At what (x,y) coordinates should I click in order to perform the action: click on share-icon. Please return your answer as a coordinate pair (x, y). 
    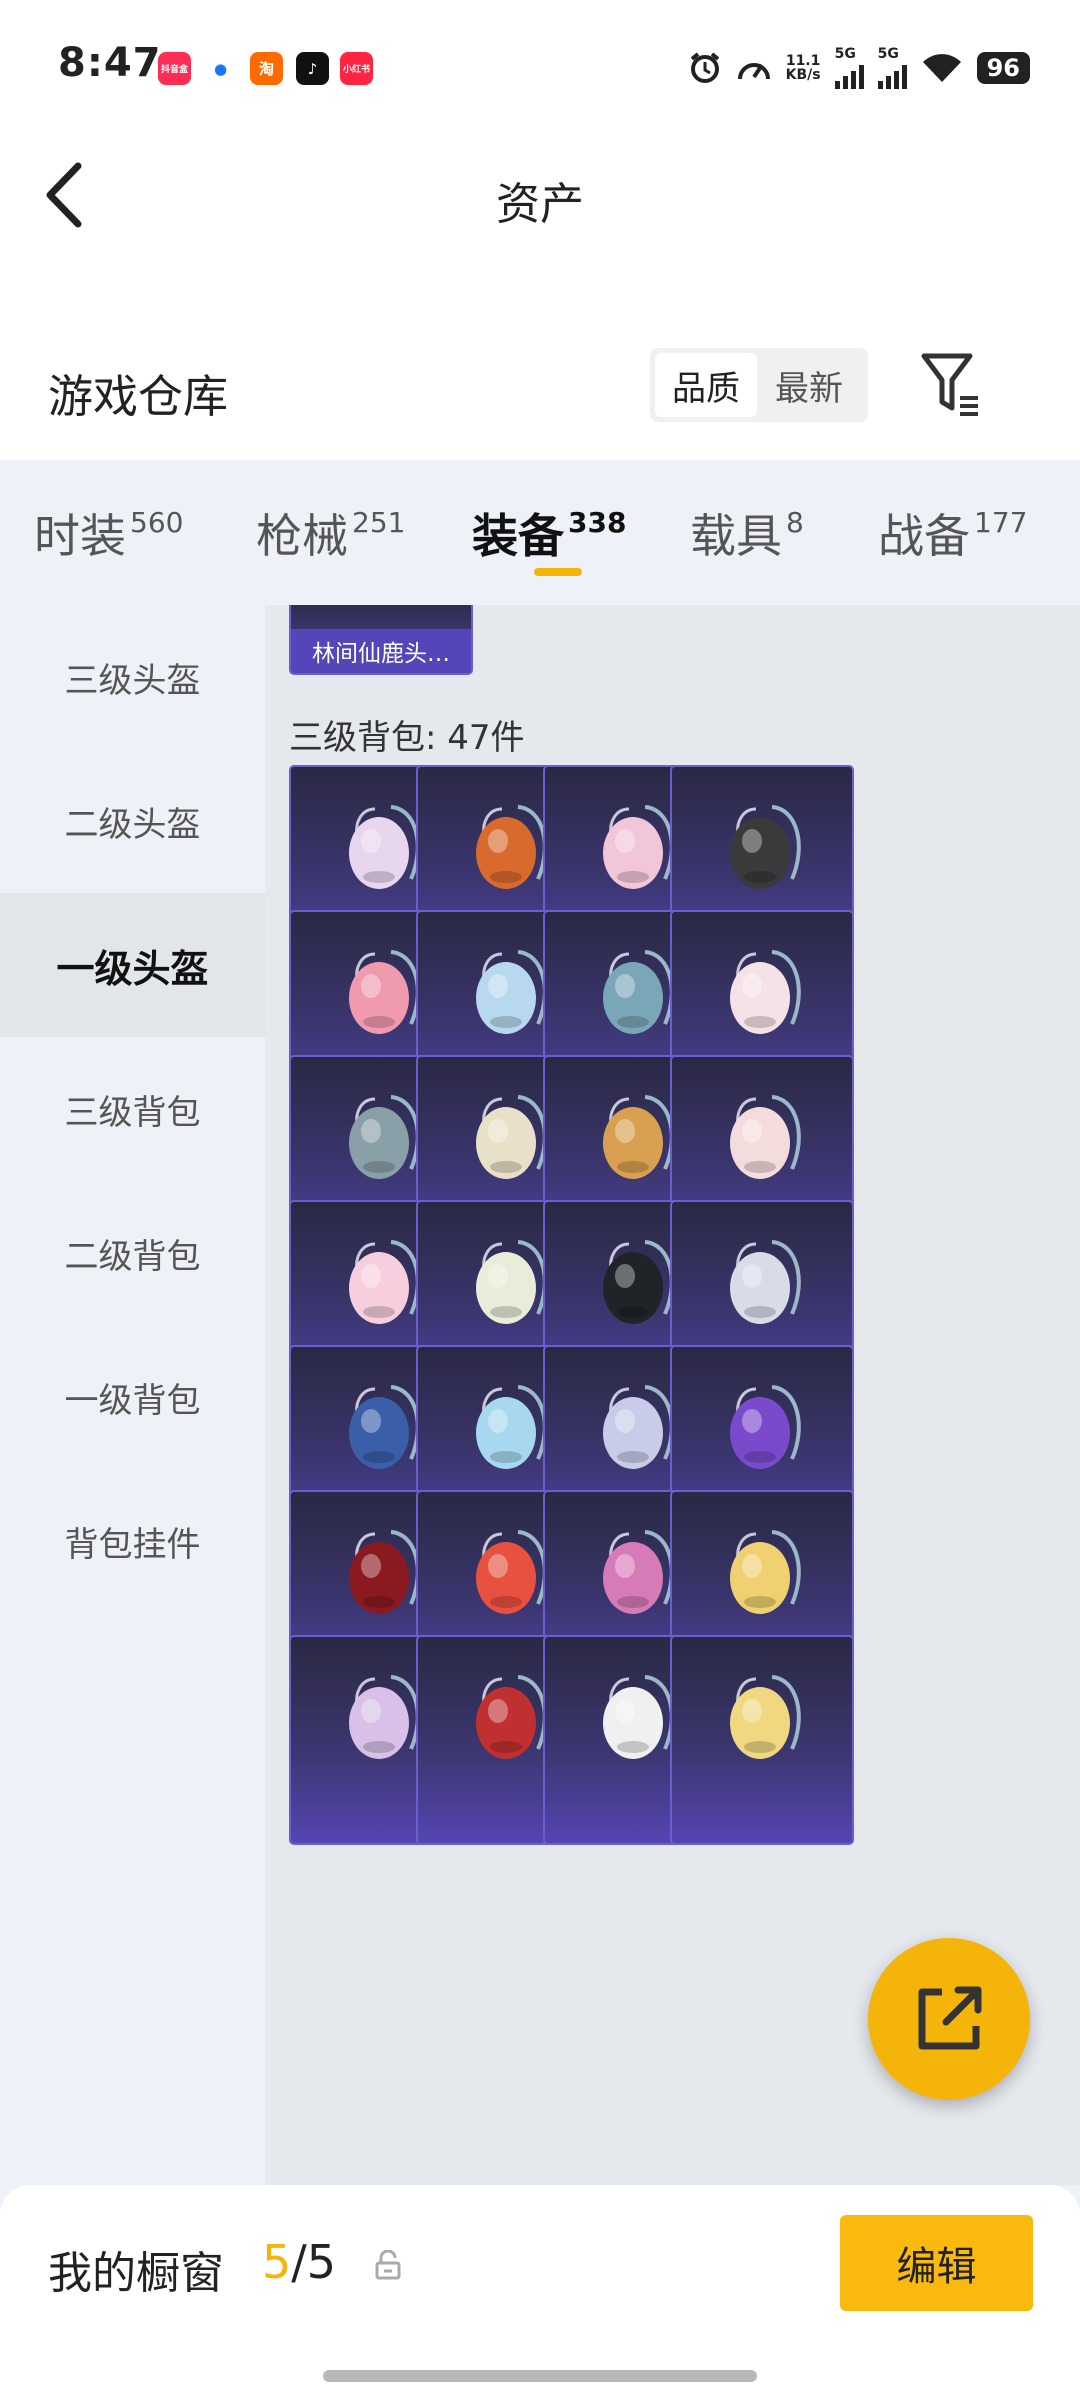
    Looking at the image, I should click on (950, 2018).